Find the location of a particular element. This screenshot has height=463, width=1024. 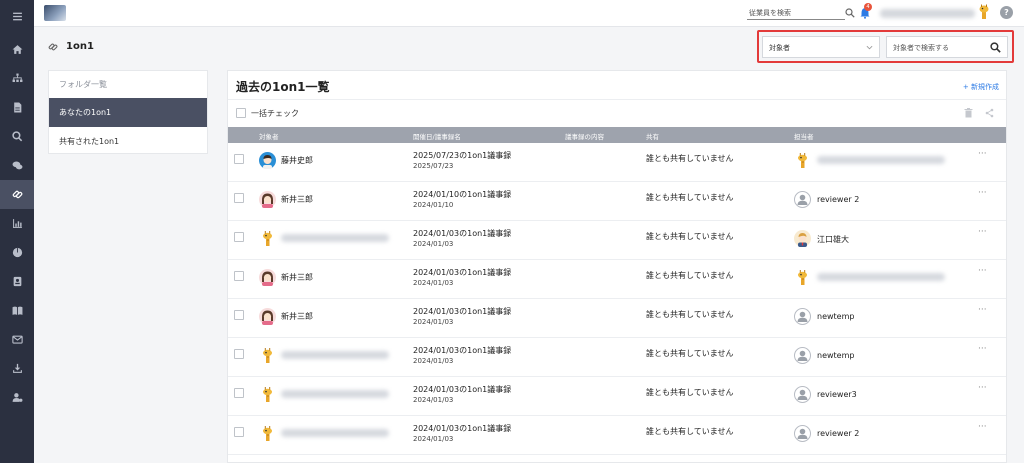

meeting-title: 2024/01/10の1on1議事録 is located at coordinates (462, 194).